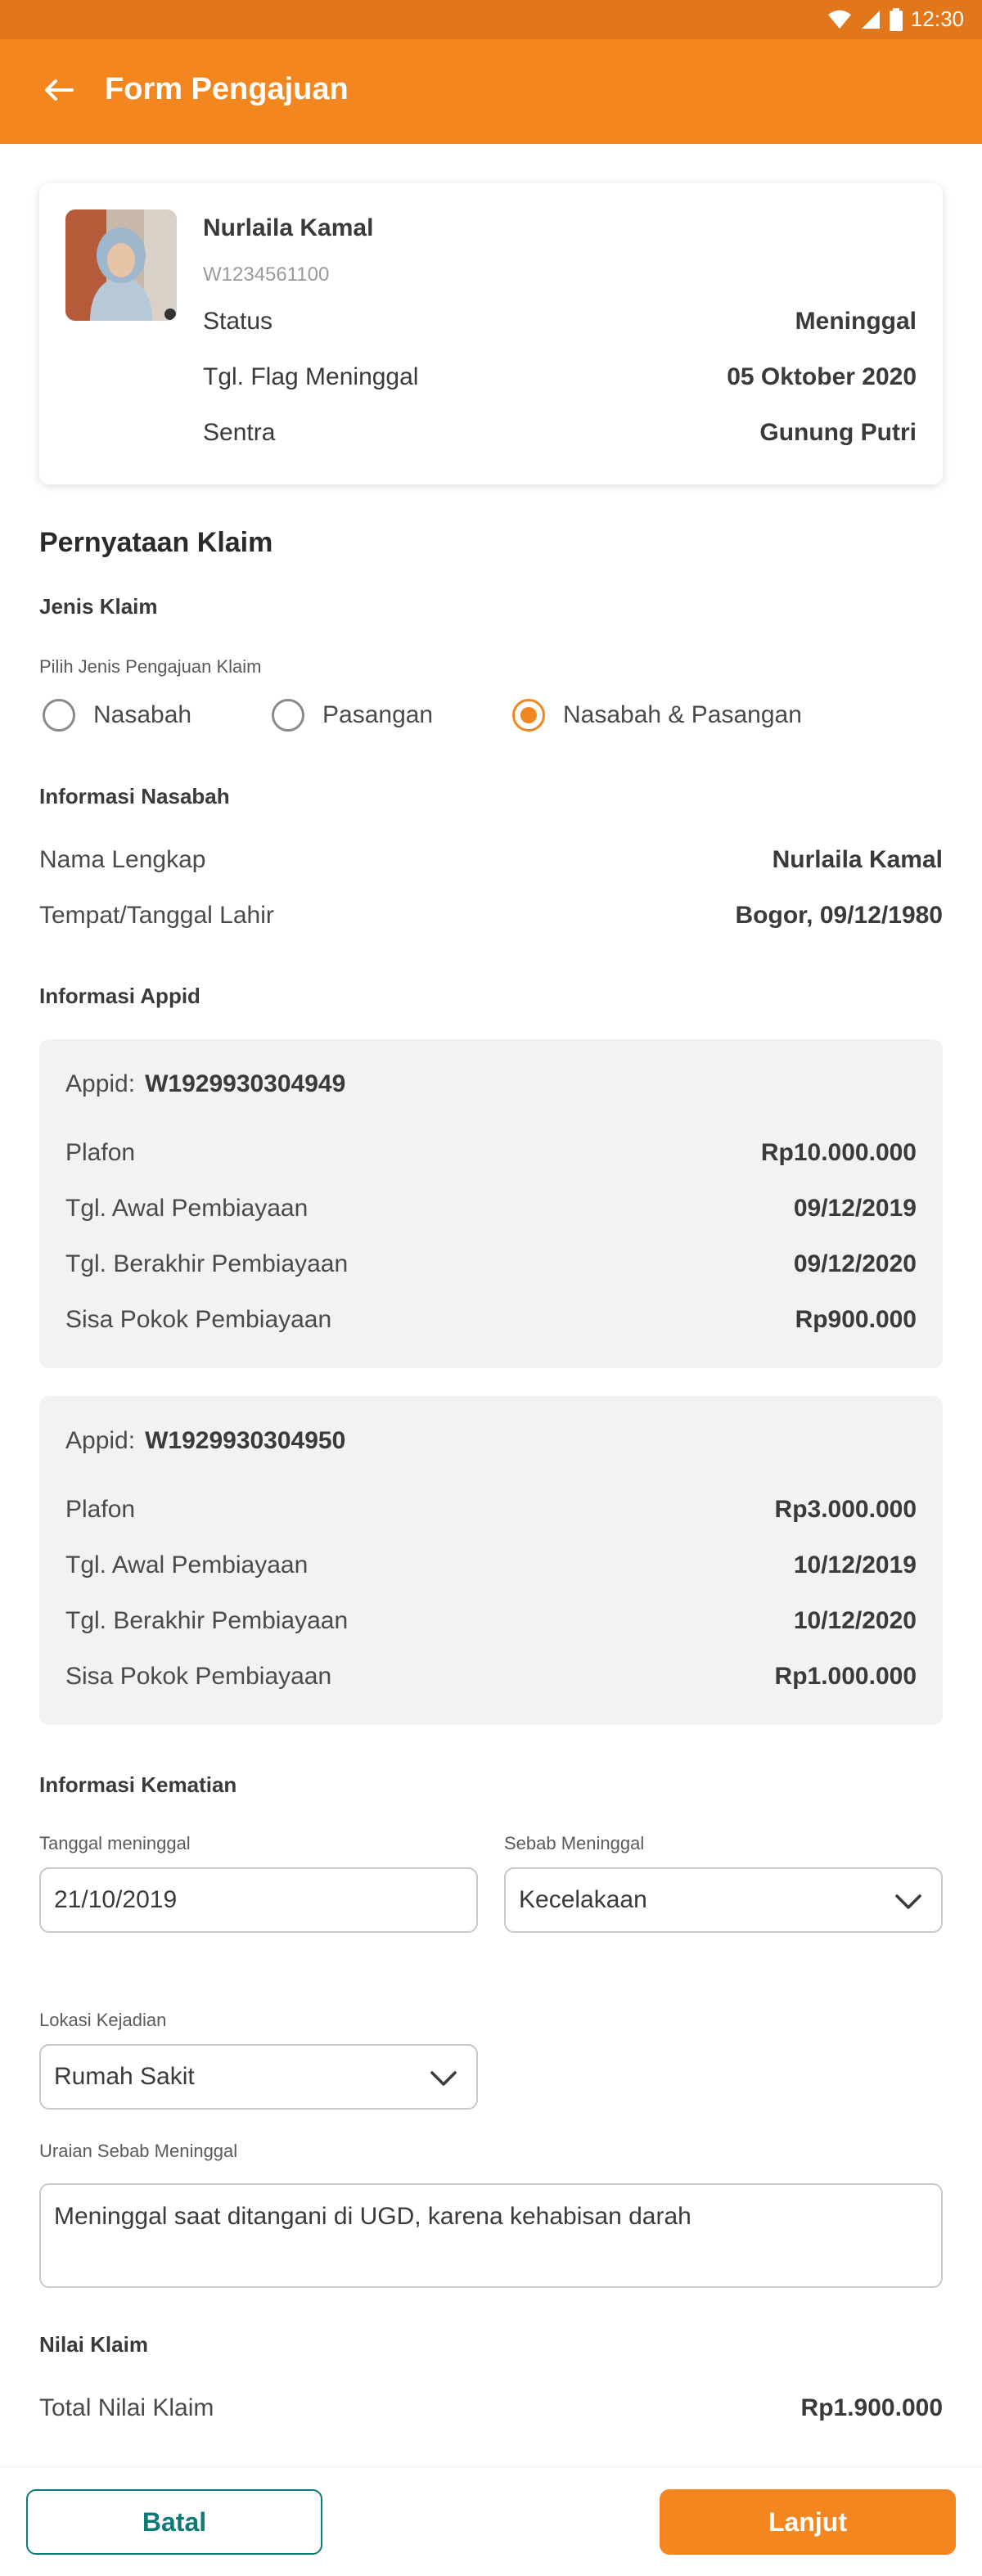  Describe the element at coordinates (839, 19) in the screenshot. I see `wifi-icon` at that location.